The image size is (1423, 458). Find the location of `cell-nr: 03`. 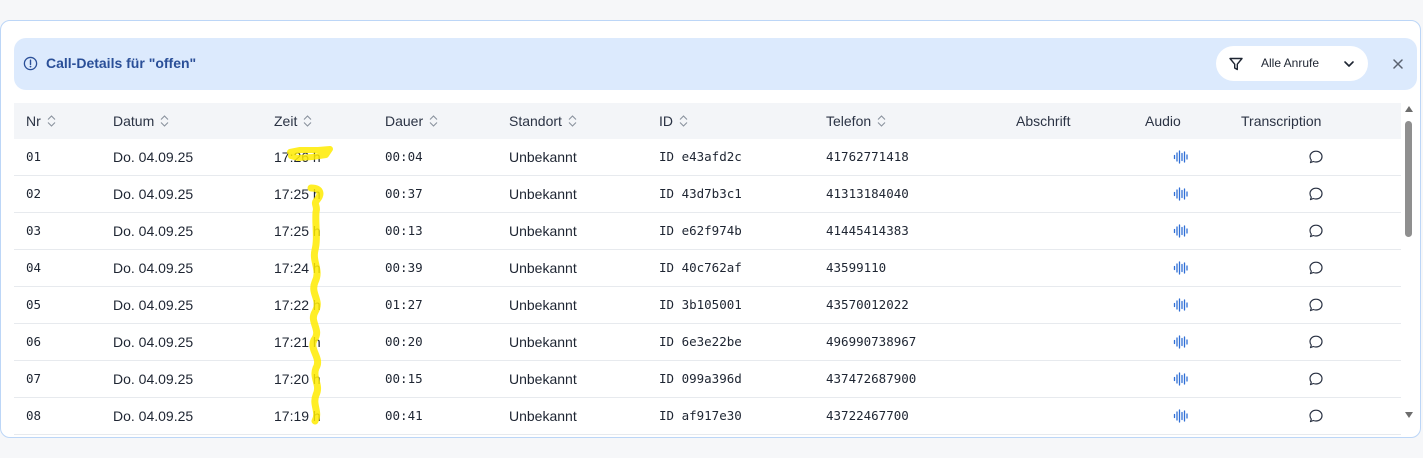

cell-nr: 03 is located at coordinates (34, 230).